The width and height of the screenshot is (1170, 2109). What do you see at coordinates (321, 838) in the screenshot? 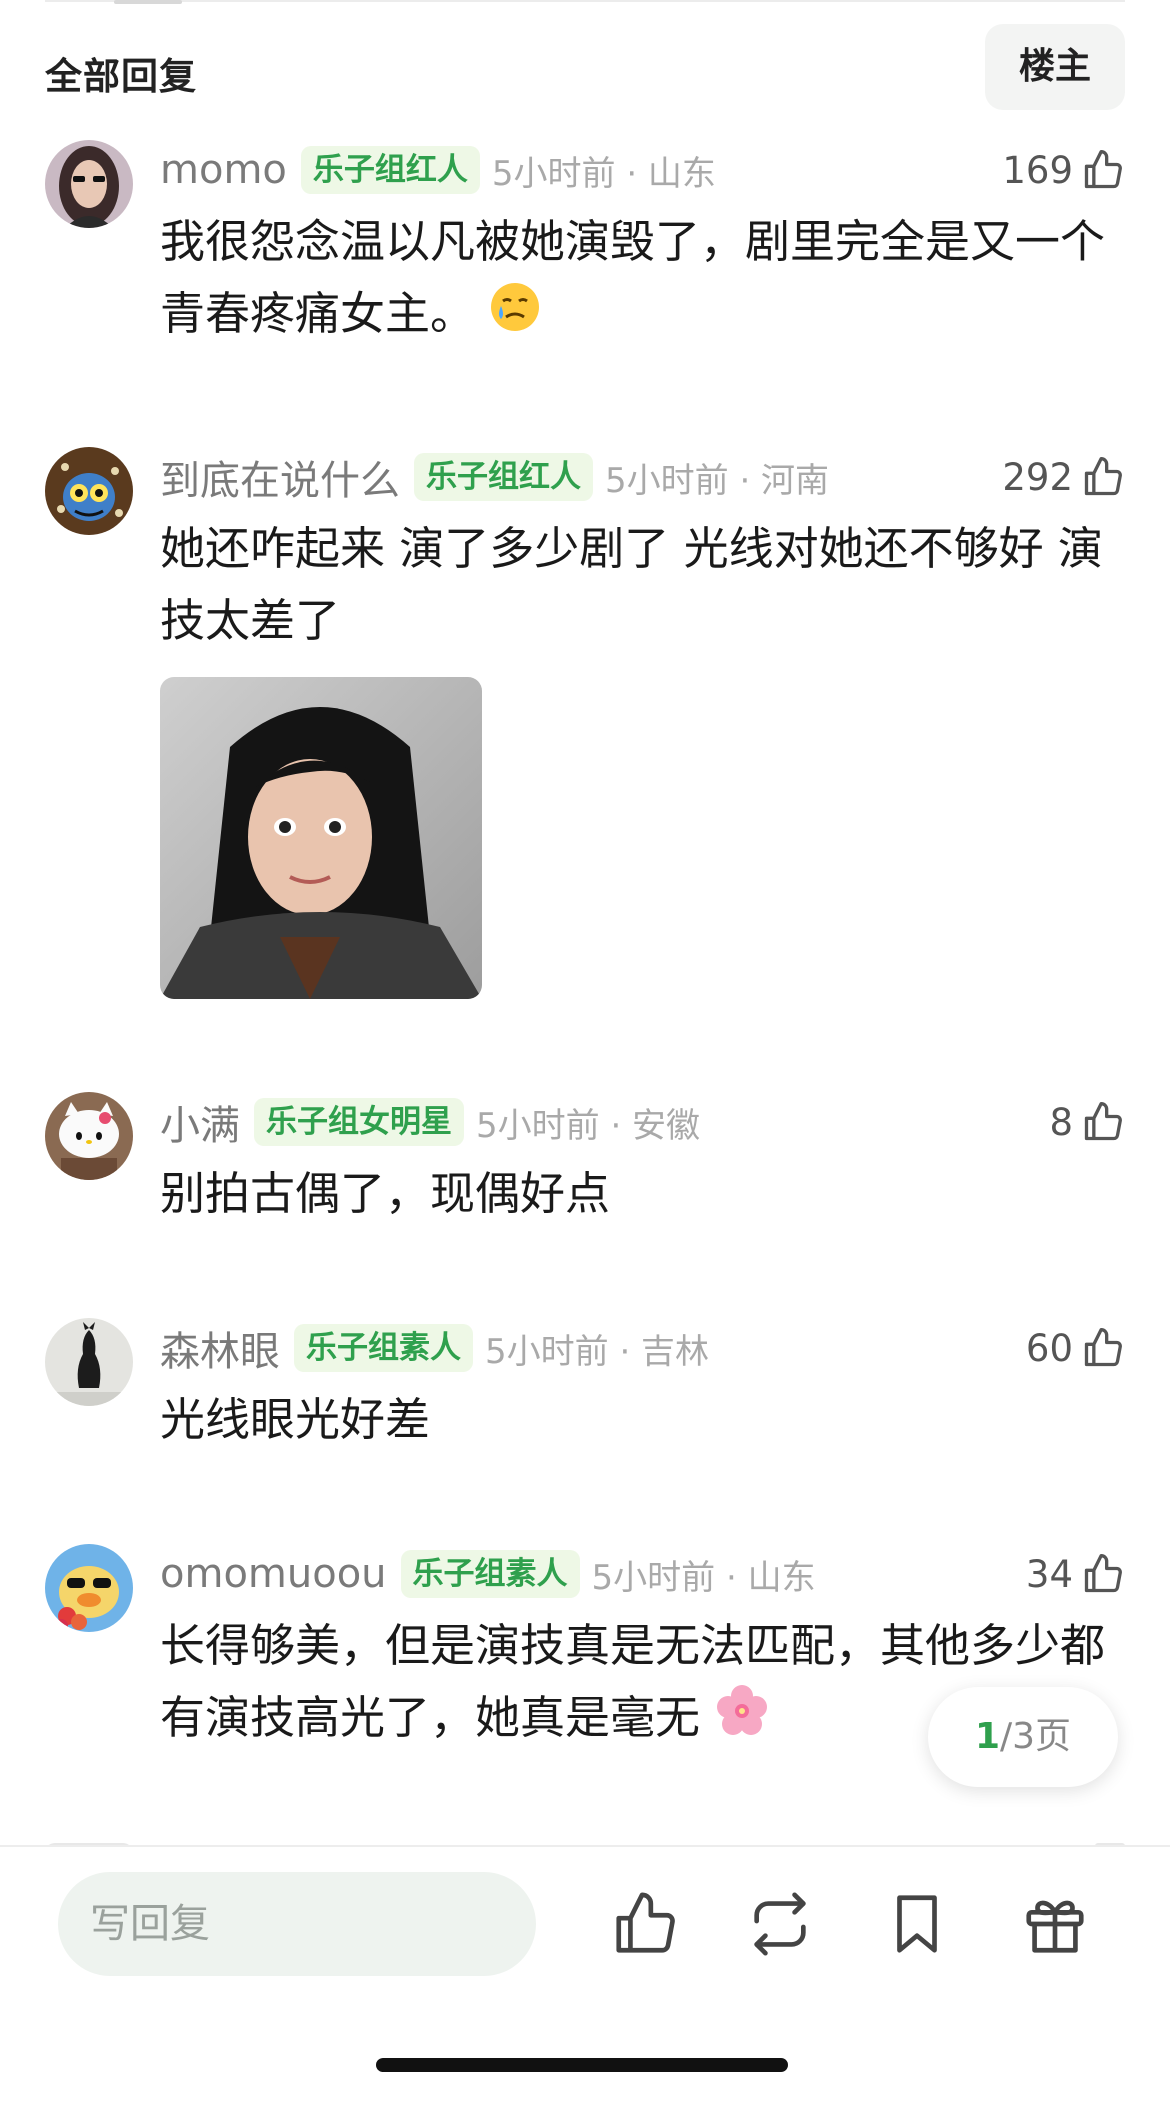
I see `comment-image` at bounding box center [321, 838].